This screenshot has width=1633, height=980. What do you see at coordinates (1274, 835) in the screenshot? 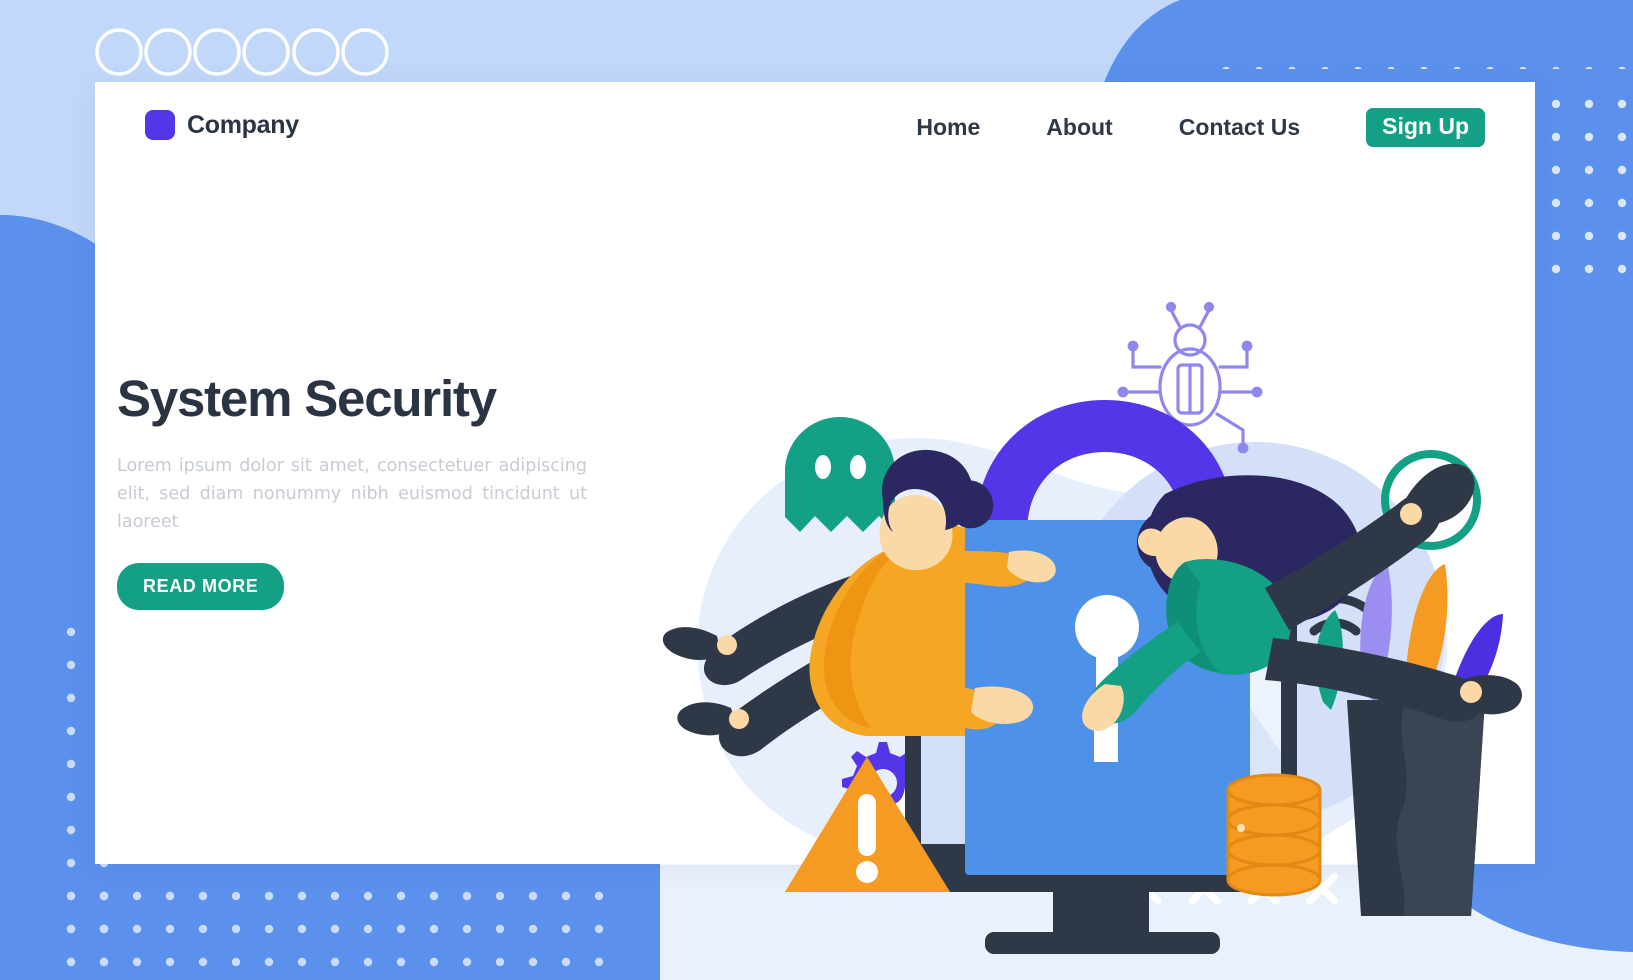
I see `database-icon` at bounding box center [1274, 835].